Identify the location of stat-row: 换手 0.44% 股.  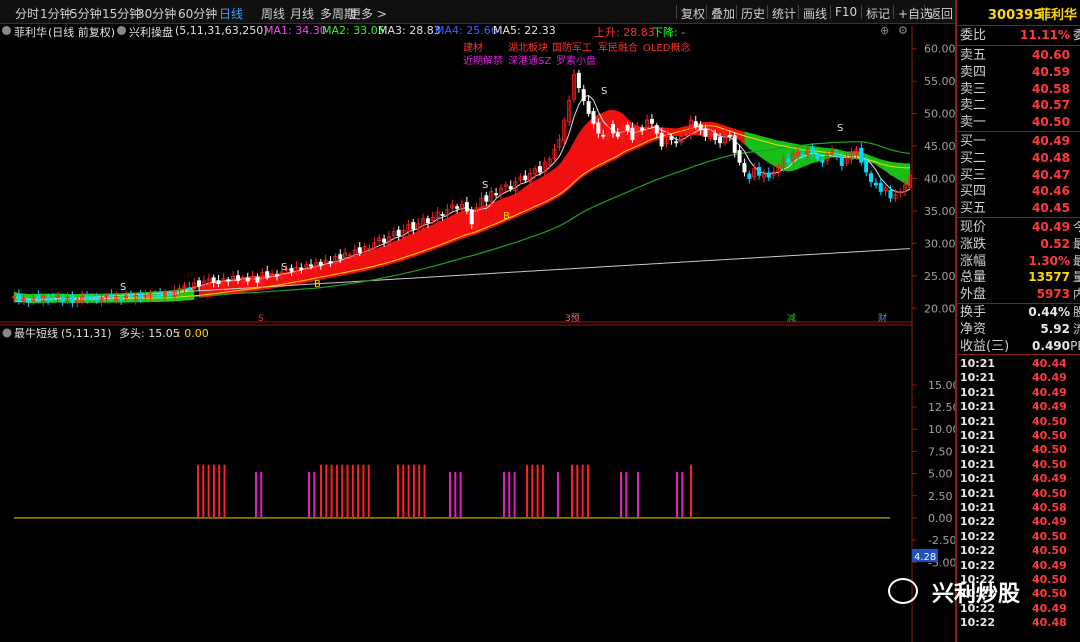
(1020, 312).